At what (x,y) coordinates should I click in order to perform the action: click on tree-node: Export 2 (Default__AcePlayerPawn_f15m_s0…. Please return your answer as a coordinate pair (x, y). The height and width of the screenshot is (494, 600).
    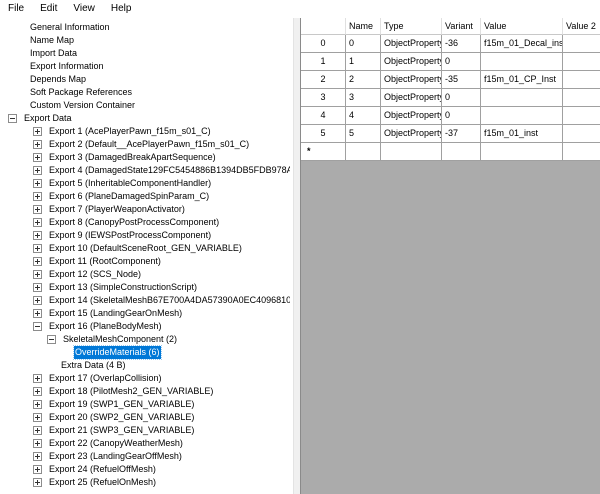
    Looking at the image, I should click on (141, 144).